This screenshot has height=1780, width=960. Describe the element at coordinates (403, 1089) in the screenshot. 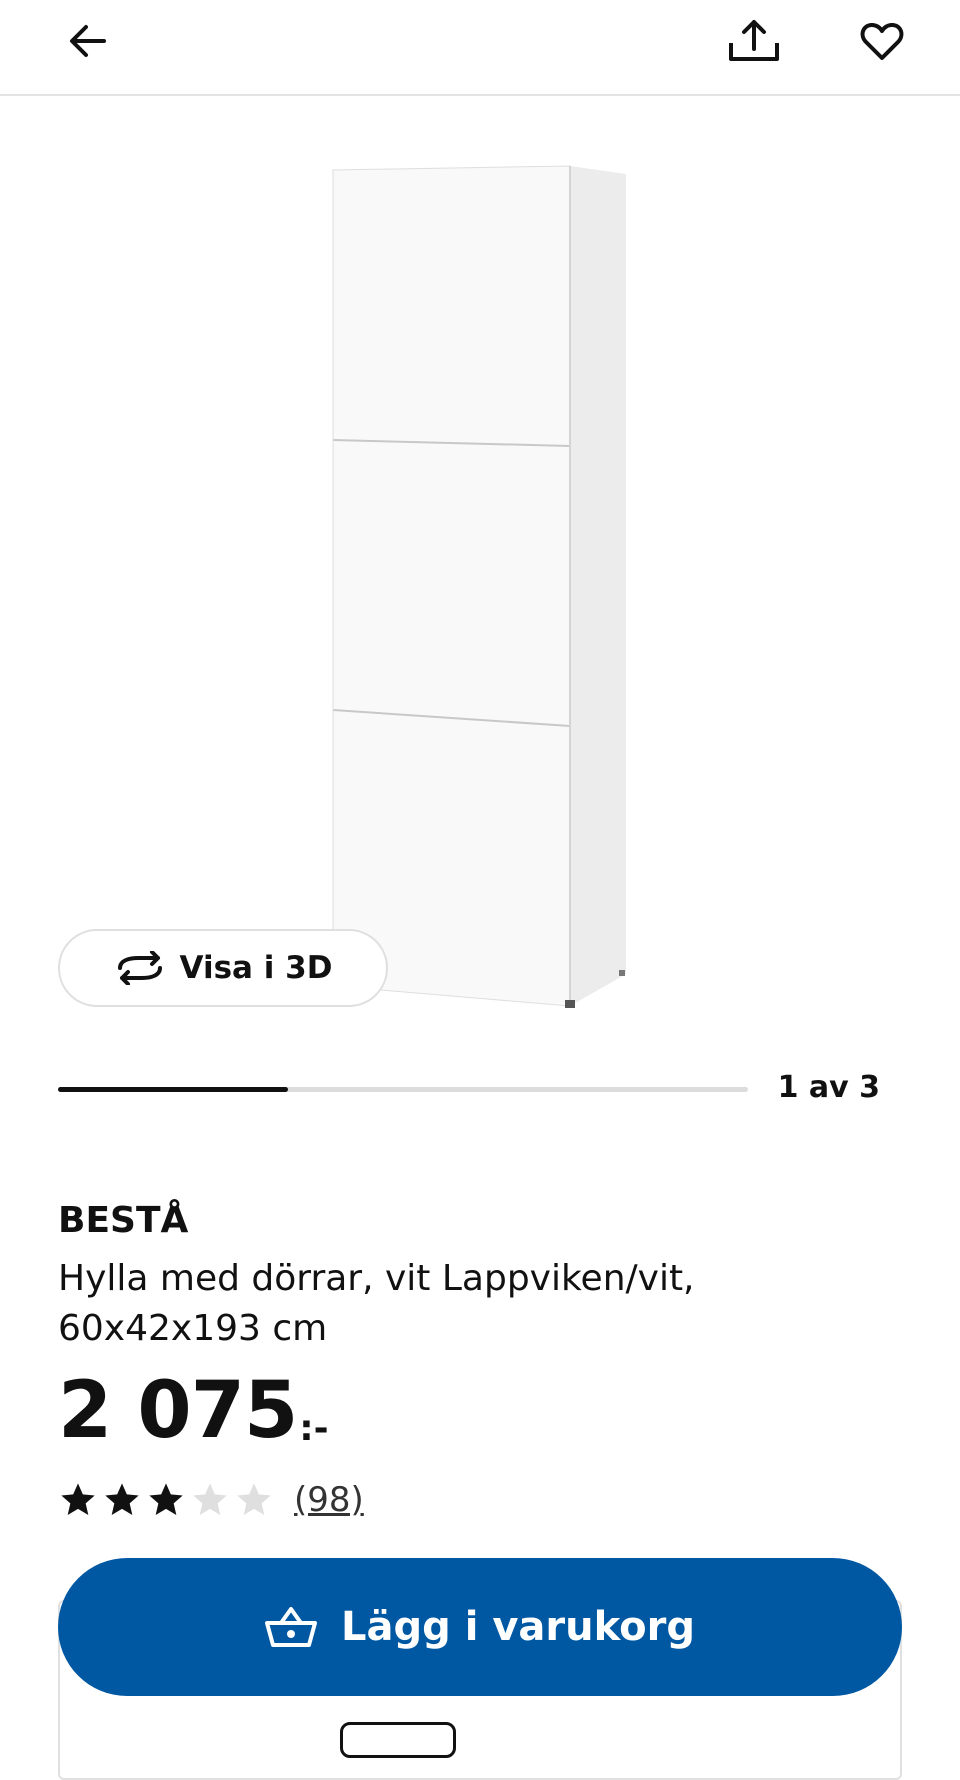

I see `image-progress-track` at that location.